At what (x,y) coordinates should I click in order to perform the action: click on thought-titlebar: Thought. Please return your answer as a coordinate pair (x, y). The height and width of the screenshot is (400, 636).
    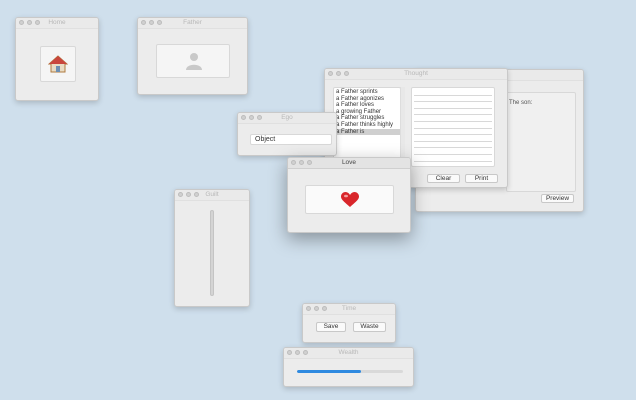
    Looking at the image, I should click on (416, 74).